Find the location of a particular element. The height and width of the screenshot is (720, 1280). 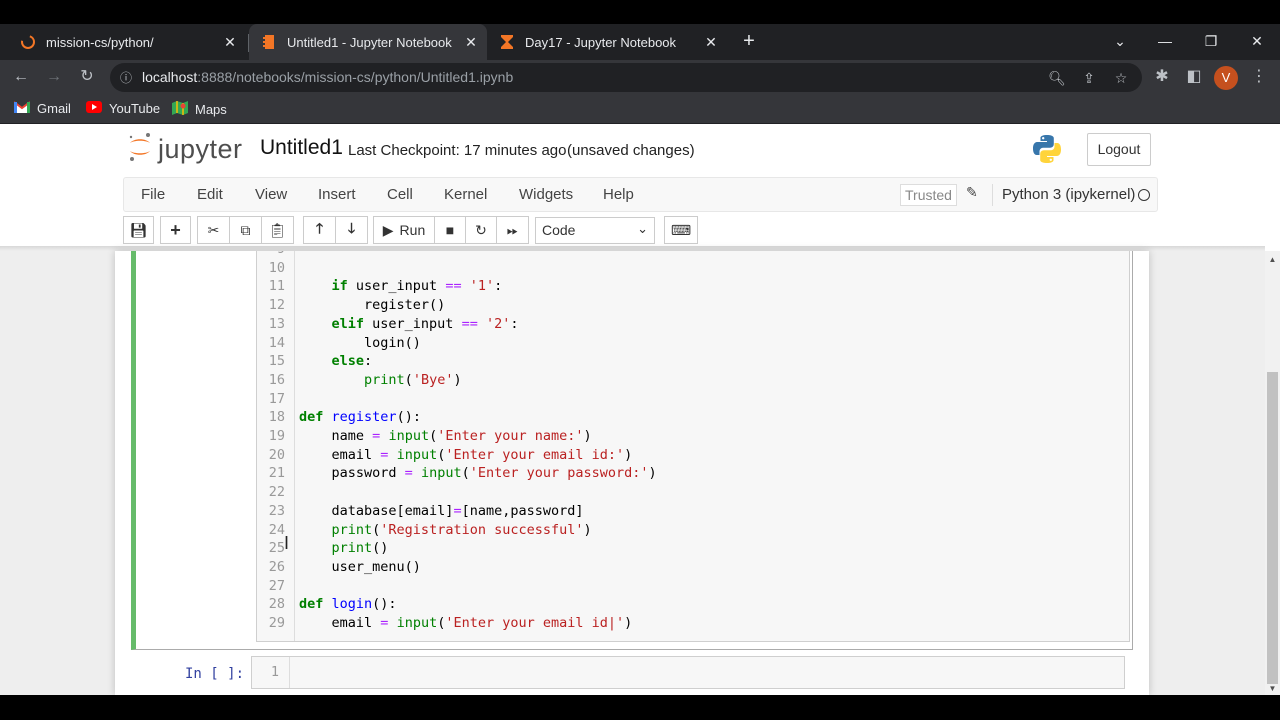

unsaved-changes-status: (unsaved changes) is located at coordinates (631, 150).